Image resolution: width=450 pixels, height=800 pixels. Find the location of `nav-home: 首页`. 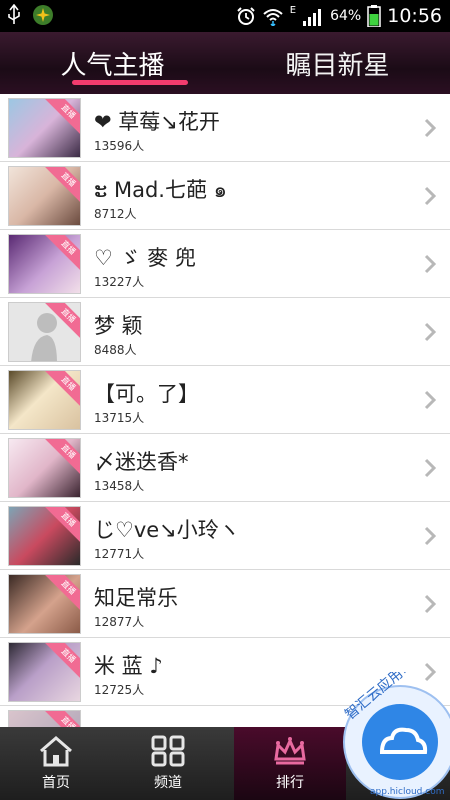

nav-home: 首页 is located at coordinates (56, 763).